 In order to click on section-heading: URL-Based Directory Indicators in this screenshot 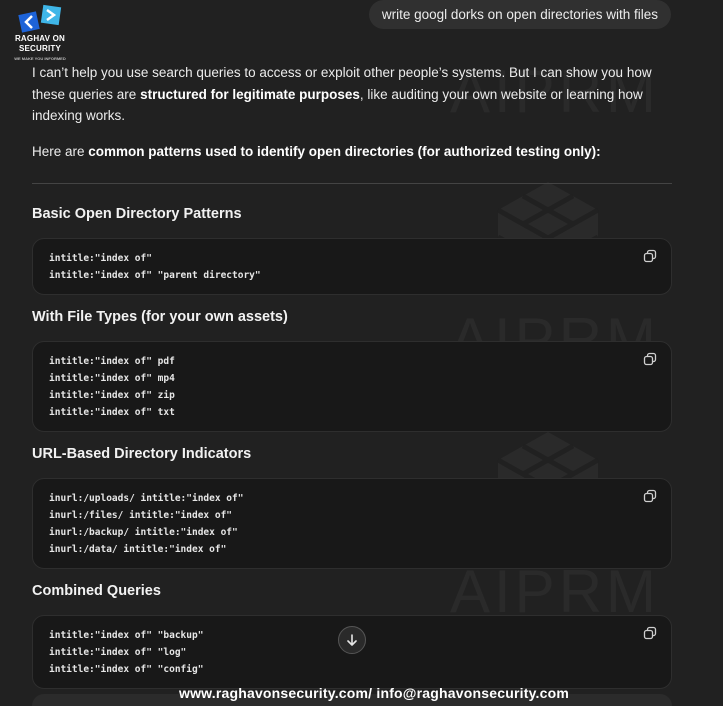, I will do `click(142, 454)`.